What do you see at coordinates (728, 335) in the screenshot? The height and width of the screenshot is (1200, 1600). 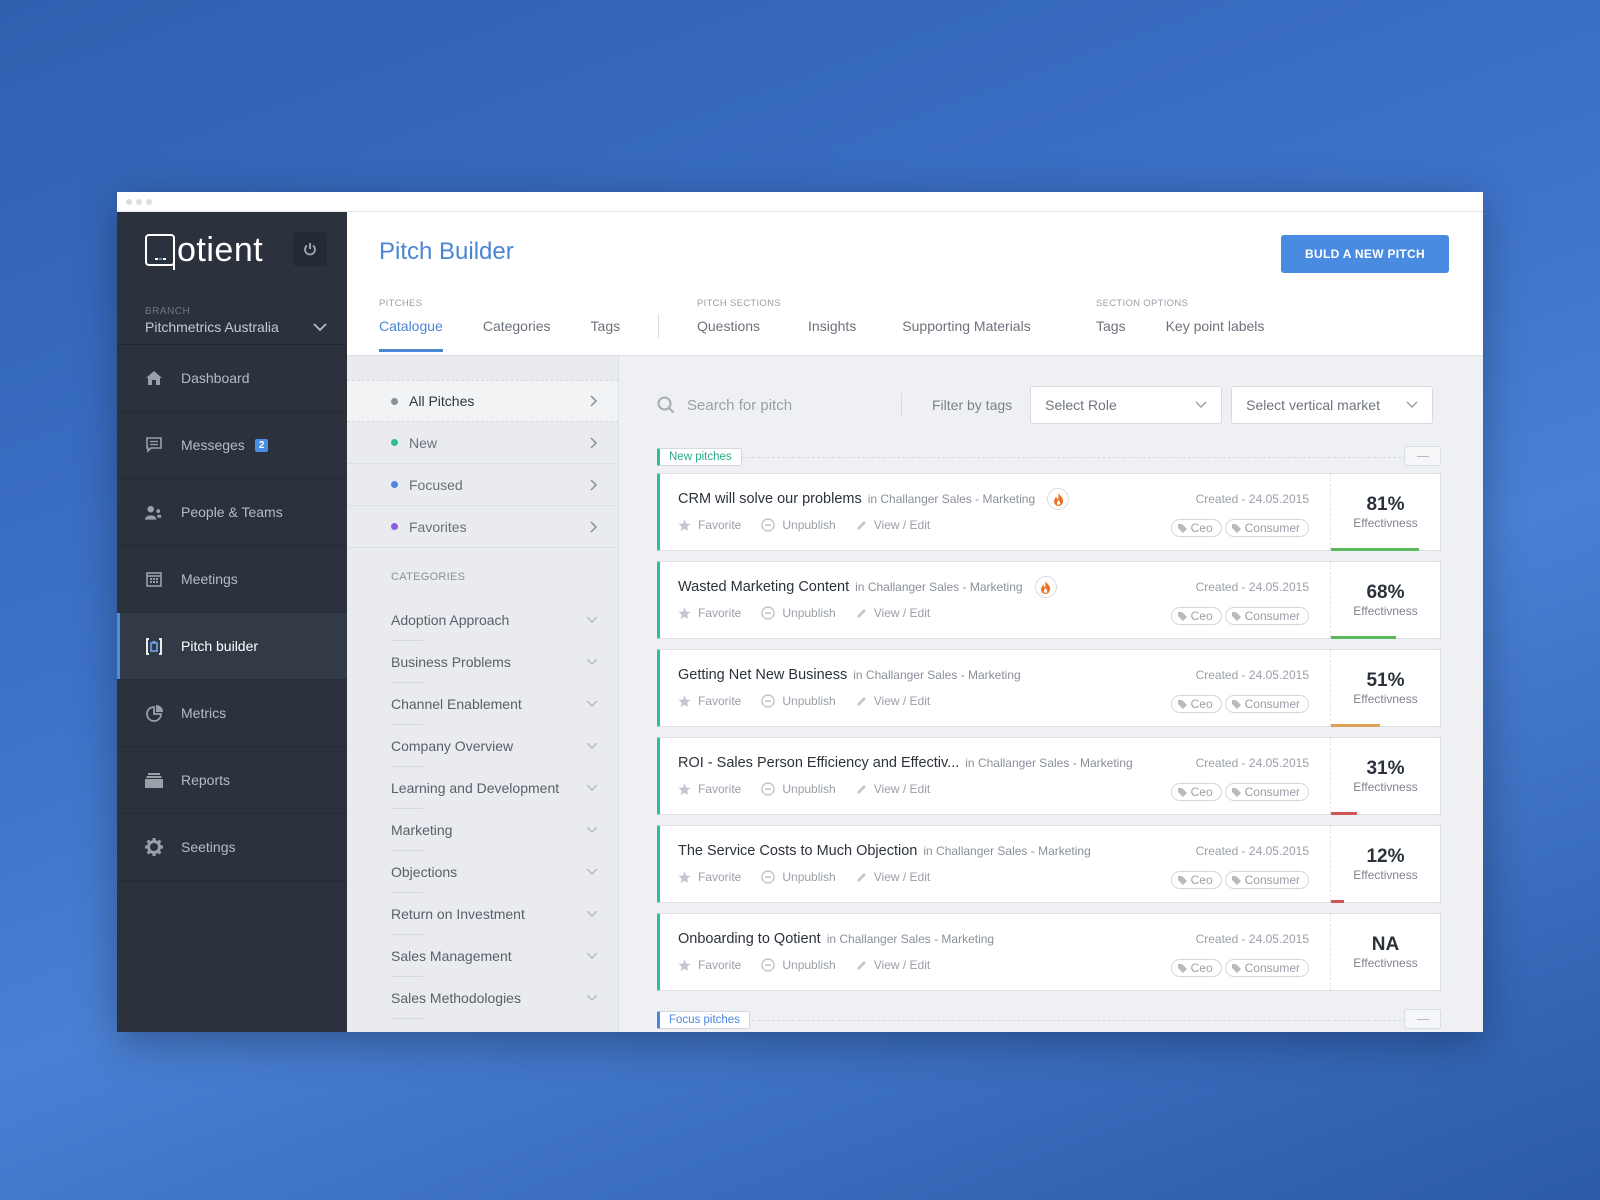 I see `tab-questions: Questions` at bounding box center [728, 335].